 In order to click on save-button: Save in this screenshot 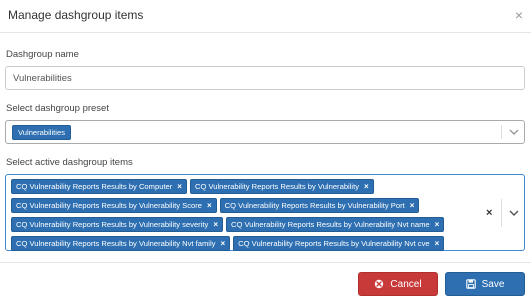, I will do `click(485, 284)`.